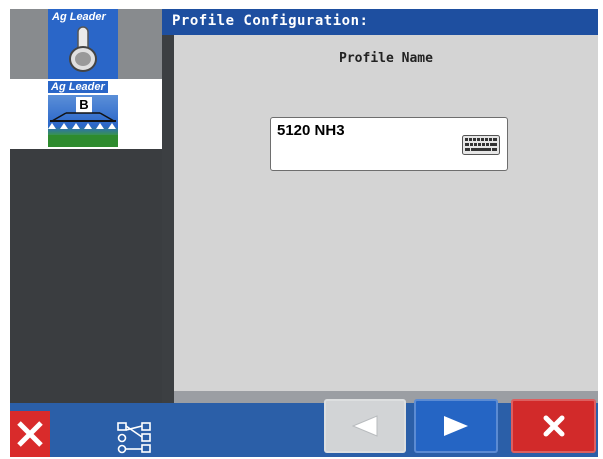  Describe the element at coordinates (270, 21) in the screenshot. I see `page-title: Profile Configuration:` at that location.